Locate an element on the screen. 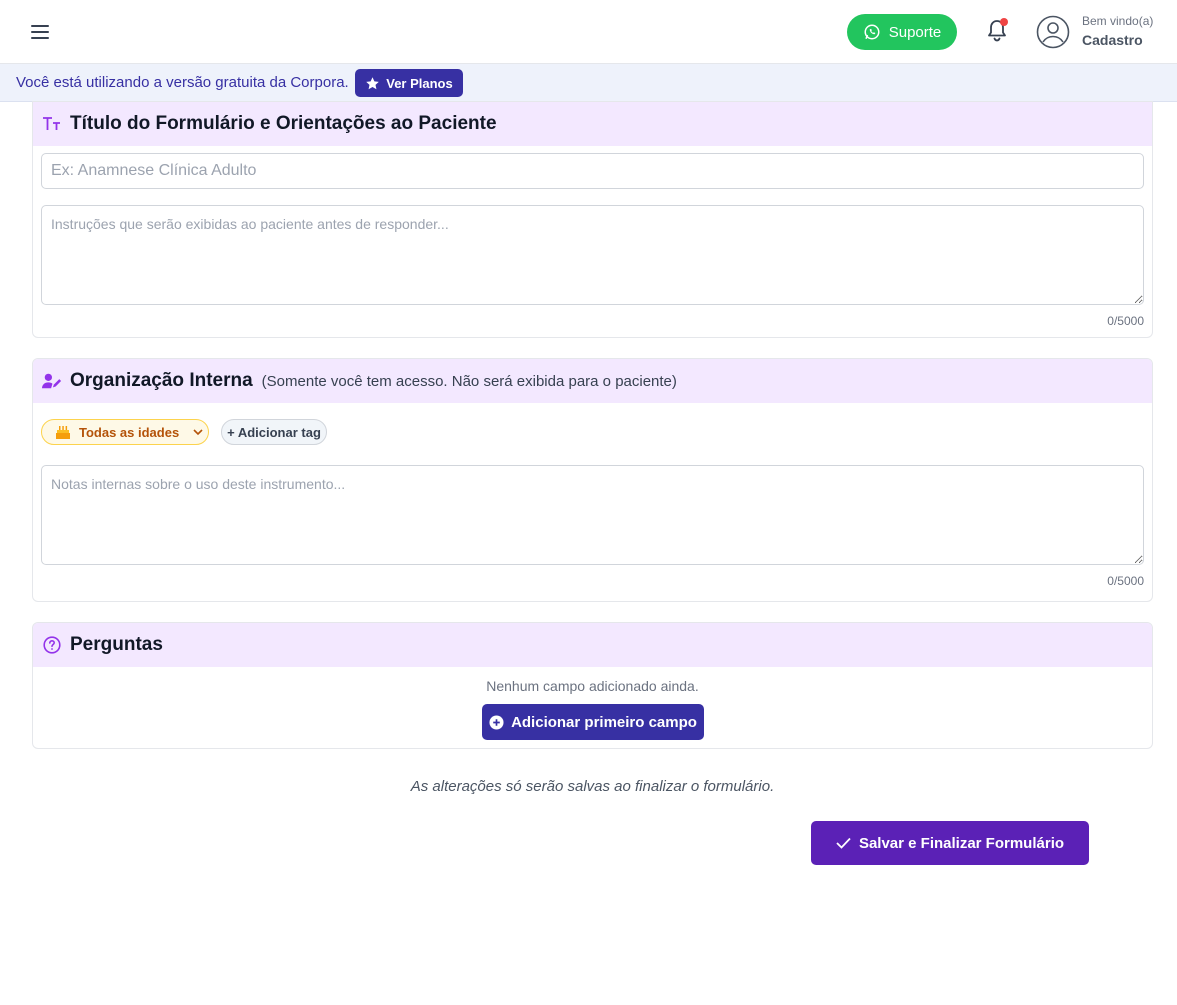 The image size is (1177, 1005). view-plans-label: Ver Planos is located at coordinates (419, 83).